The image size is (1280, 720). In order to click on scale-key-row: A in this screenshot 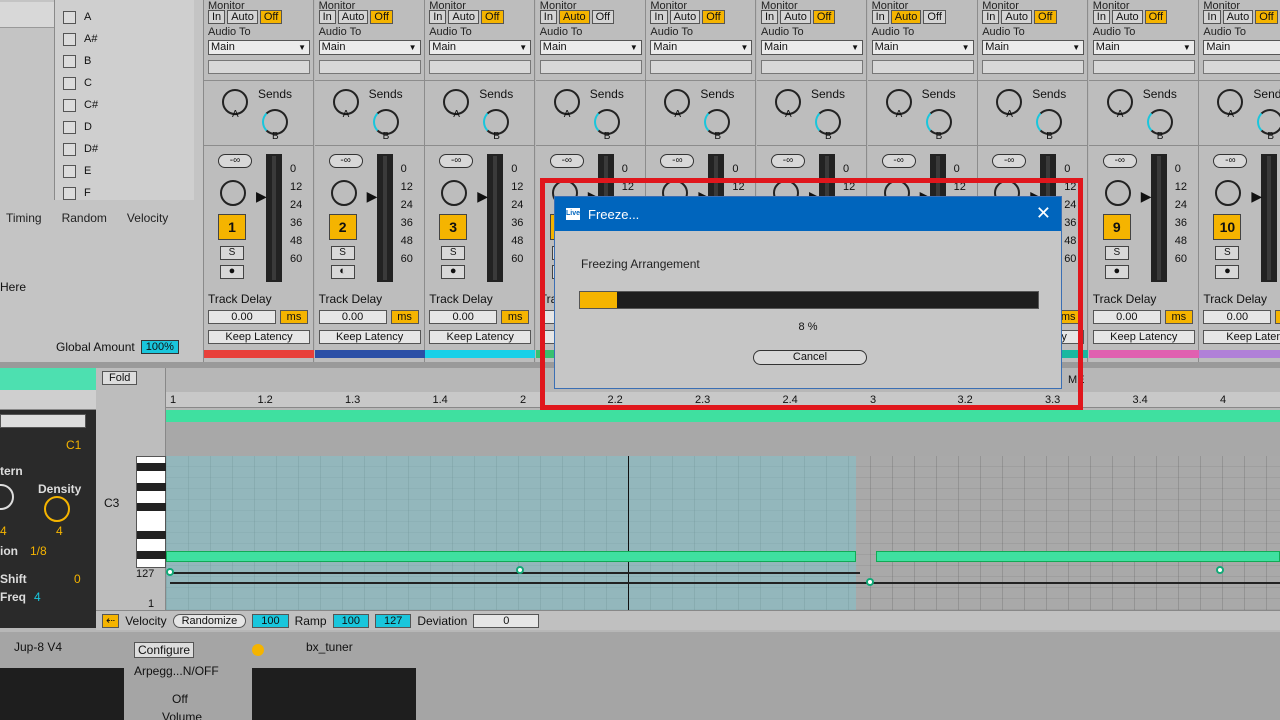, I will do `click(77, 17)`.